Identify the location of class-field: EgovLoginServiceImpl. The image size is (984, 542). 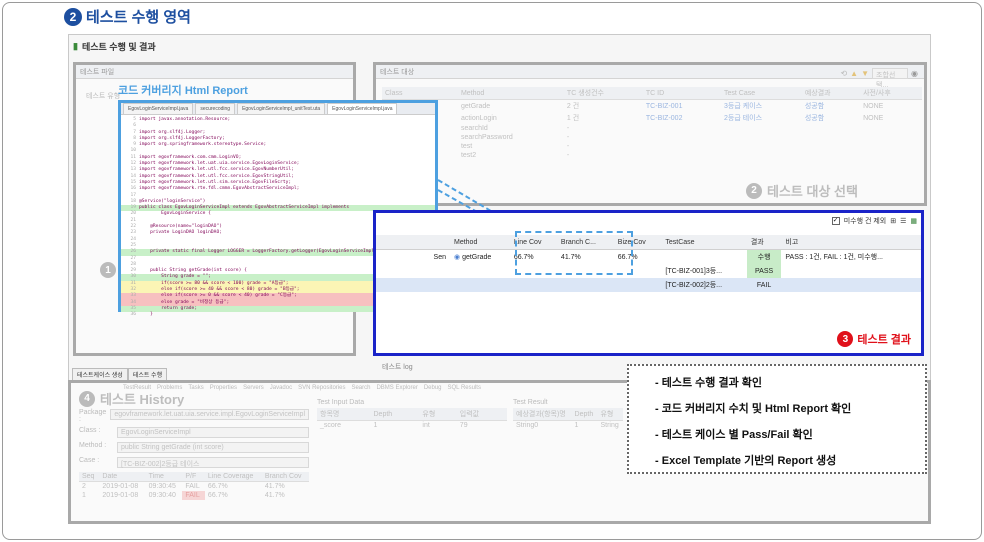
(213, 432).